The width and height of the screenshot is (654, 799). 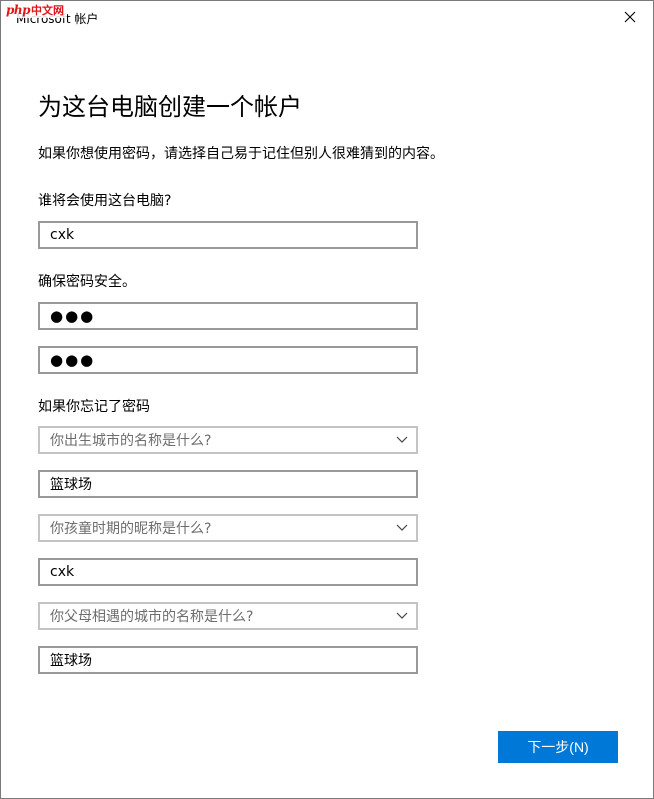 I want to click on security-answer-3-value: 篮球场, so click(x=71, y=661).